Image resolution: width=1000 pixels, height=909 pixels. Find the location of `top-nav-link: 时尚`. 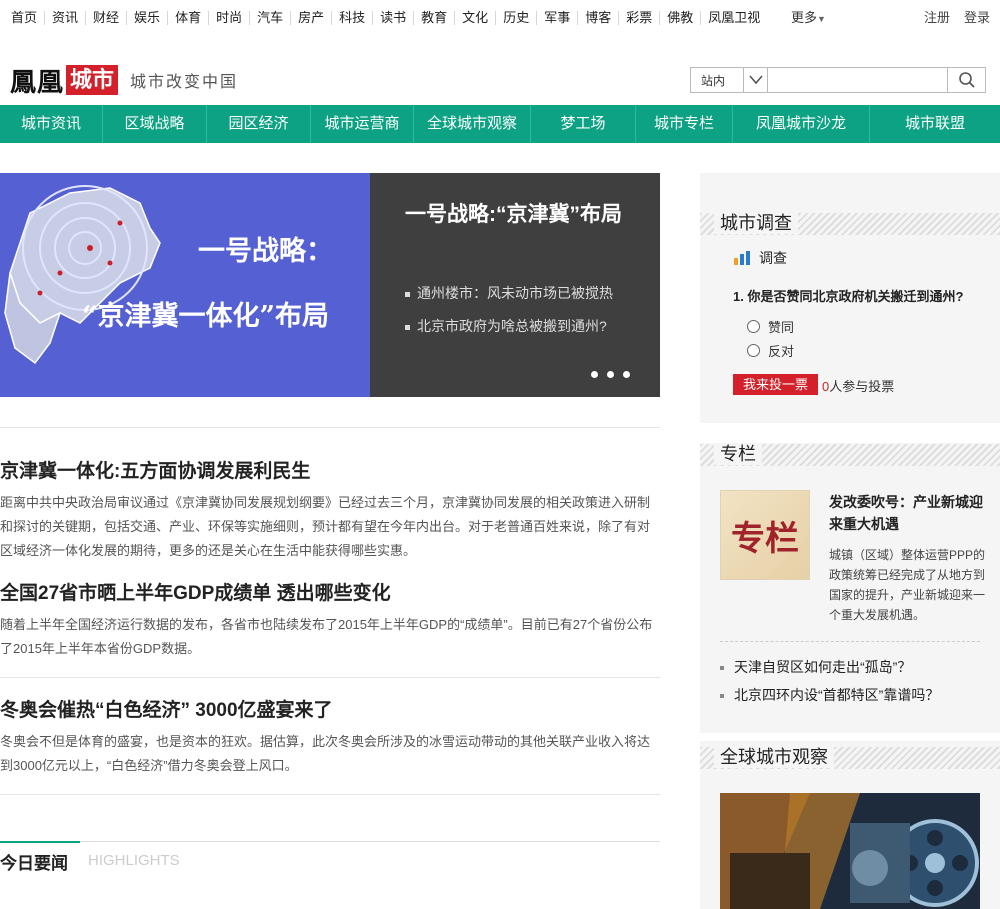

top-nav-link: 时尚 is located at coordinates (230, 18).